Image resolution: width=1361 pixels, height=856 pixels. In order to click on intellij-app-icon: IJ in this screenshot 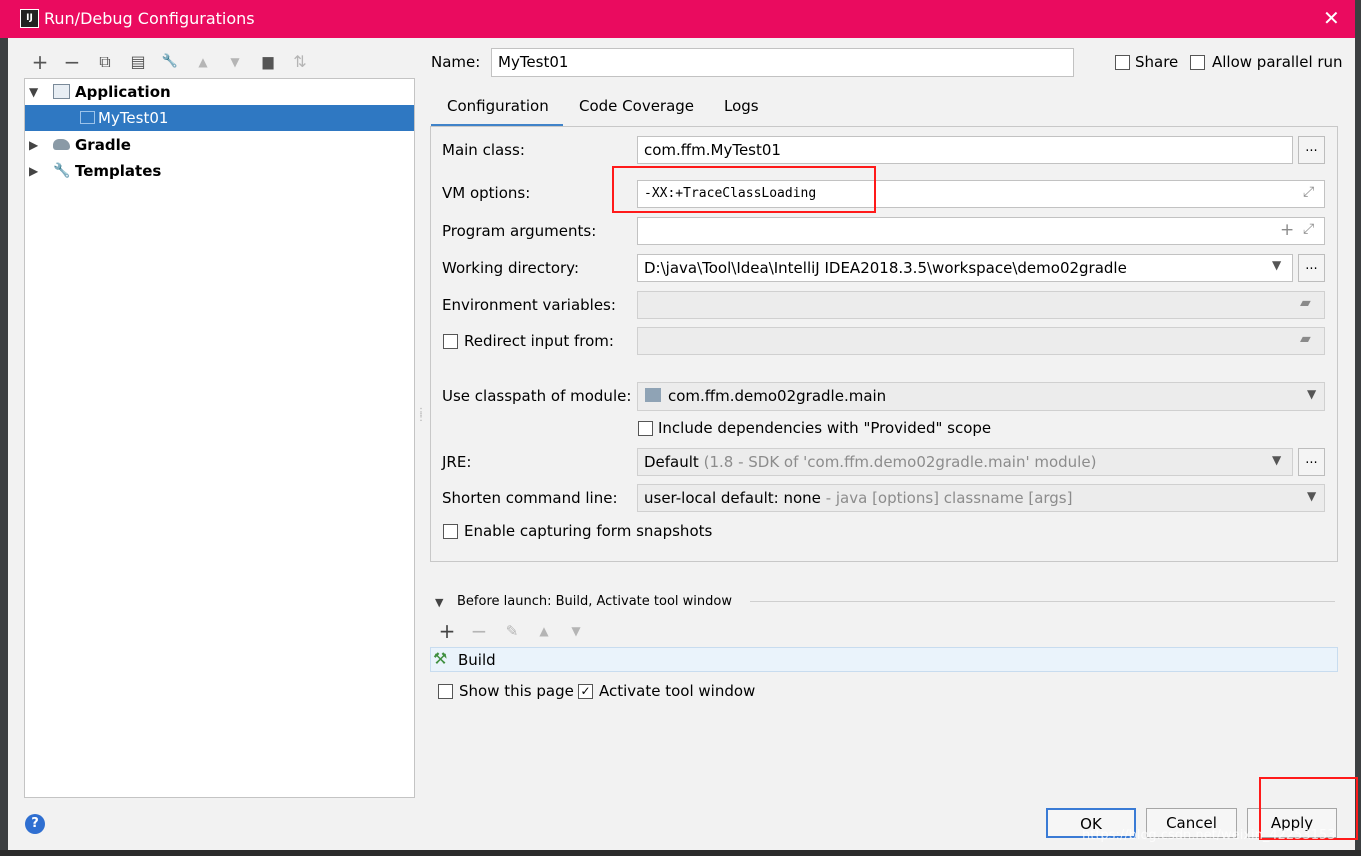, I will do `click(29, 18)`.